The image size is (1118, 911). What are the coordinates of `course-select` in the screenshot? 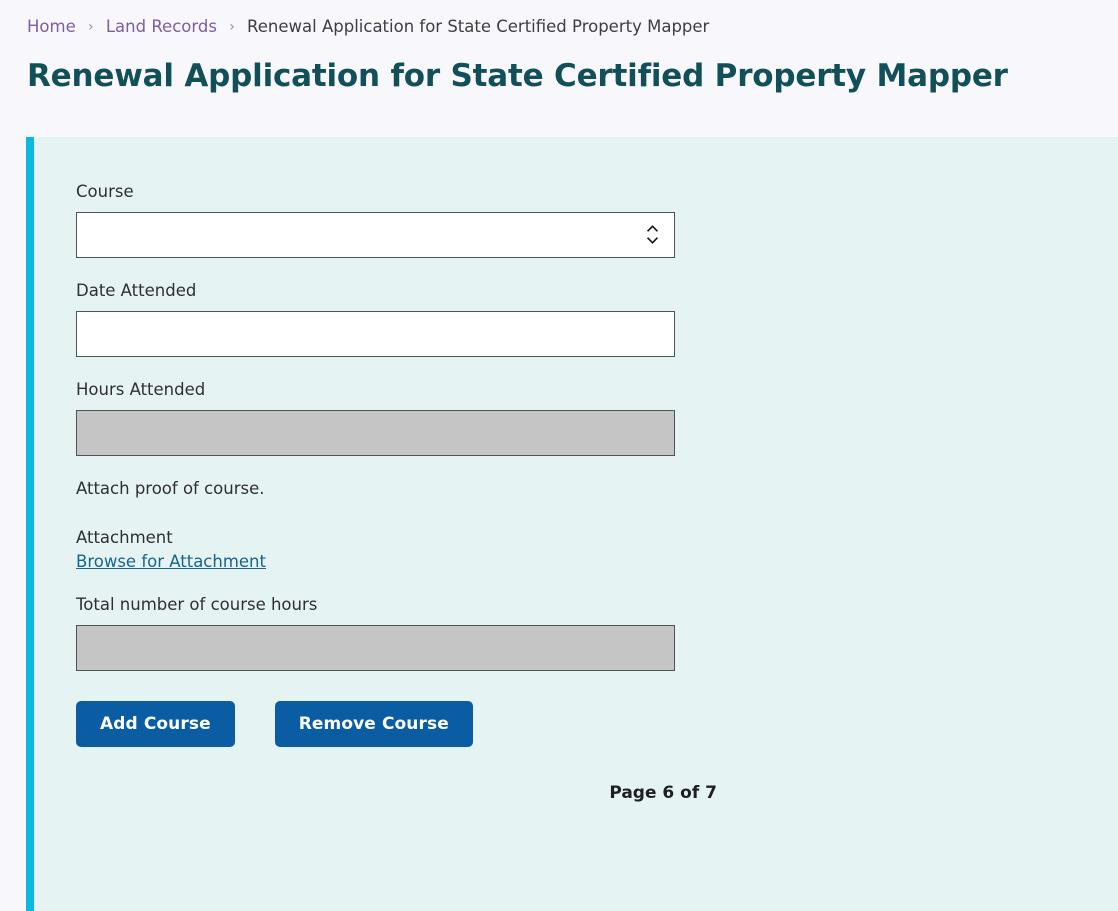 It's located at (375, 235).